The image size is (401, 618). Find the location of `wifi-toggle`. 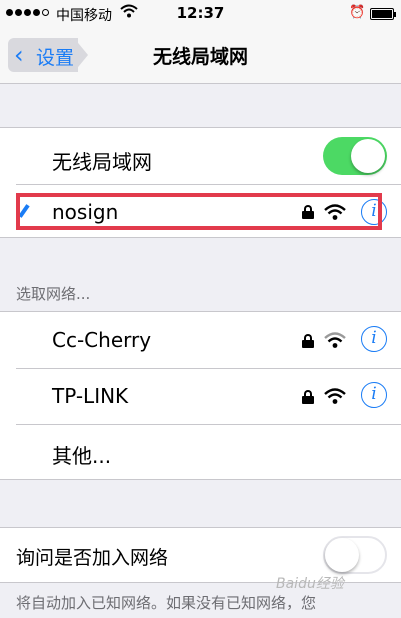

wifi-toggle is located at coordinates (355, 156).